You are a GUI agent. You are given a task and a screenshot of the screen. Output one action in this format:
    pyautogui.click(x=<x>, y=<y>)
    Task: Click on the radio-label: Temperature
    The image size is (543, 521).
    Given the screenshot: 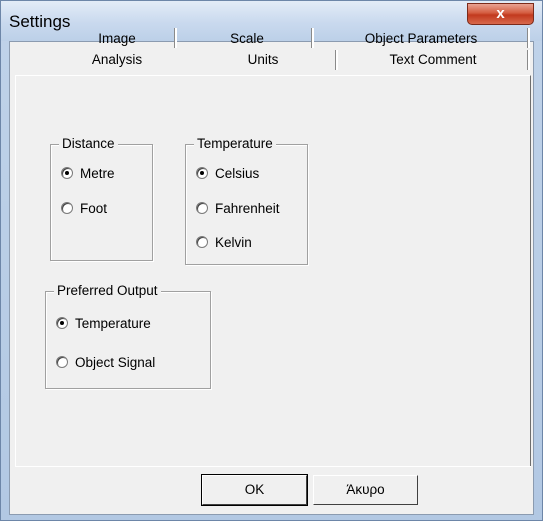 What is the action you would take?
    pyautogui.click(x=113, y=323)
    